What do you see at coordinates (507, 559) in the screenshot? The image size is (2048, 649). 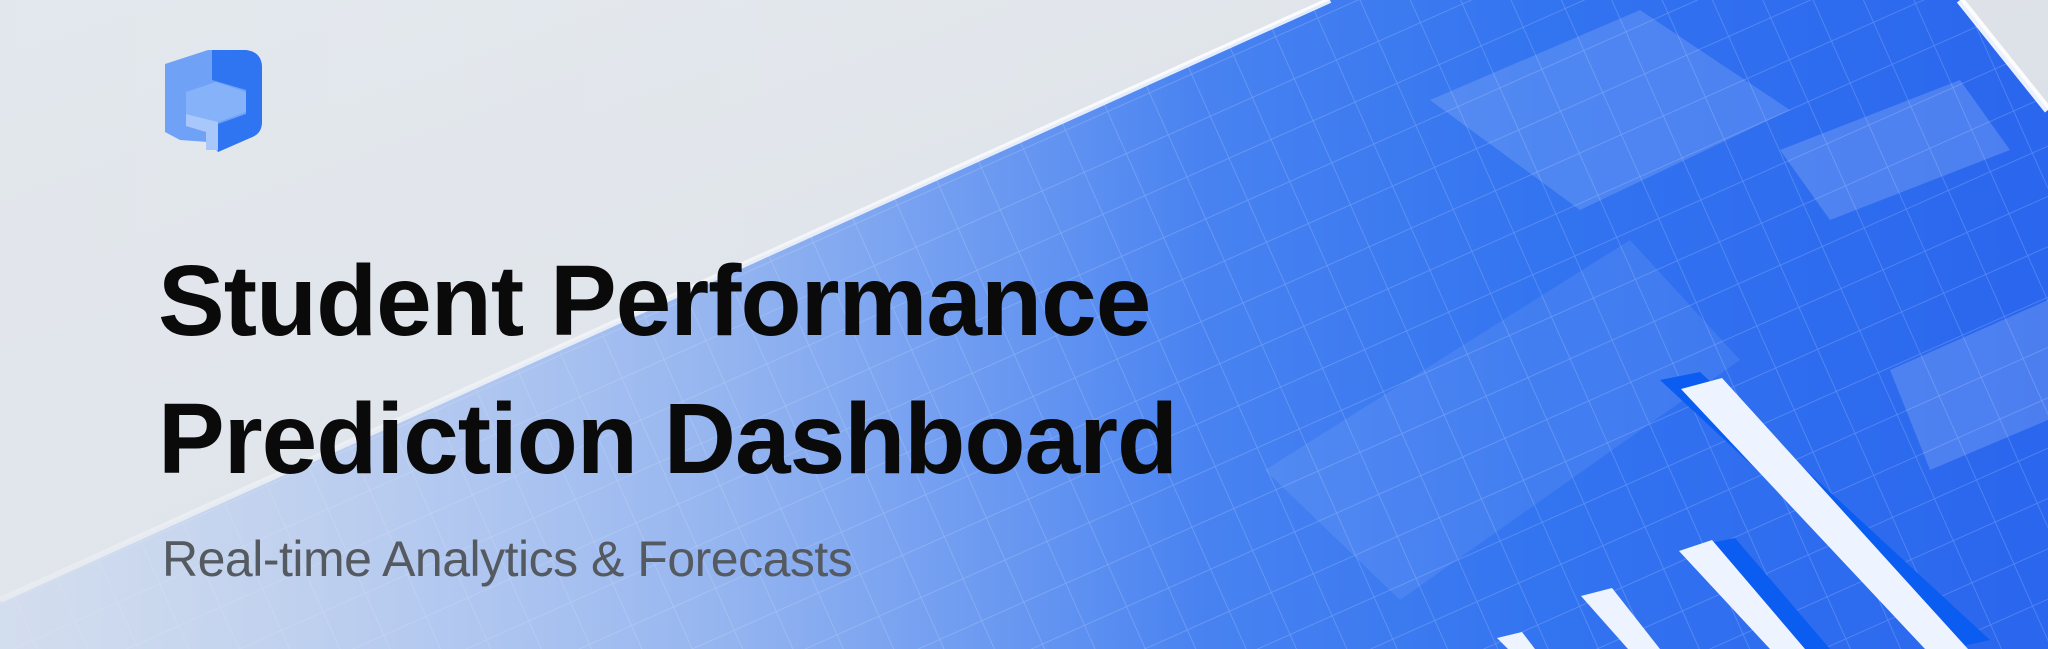 I see `subtitle: Real-time Analytics & Forecasts` at bounding box center [507, 559].